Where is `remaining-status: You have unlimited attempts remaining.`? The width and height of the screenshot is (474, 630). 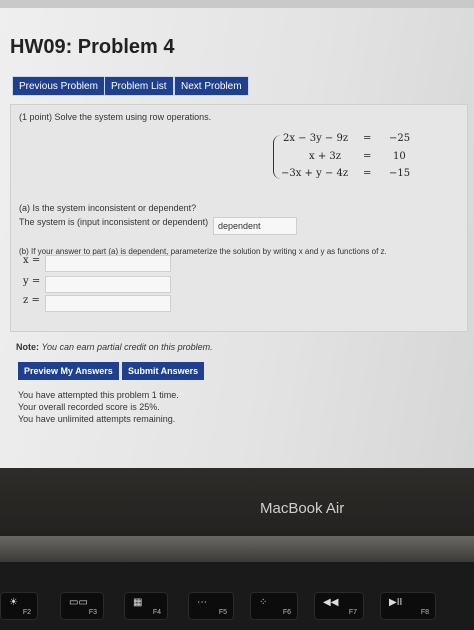
remaining-status: You have unlimited attempts remaining. is located at coordinates (97, 419).